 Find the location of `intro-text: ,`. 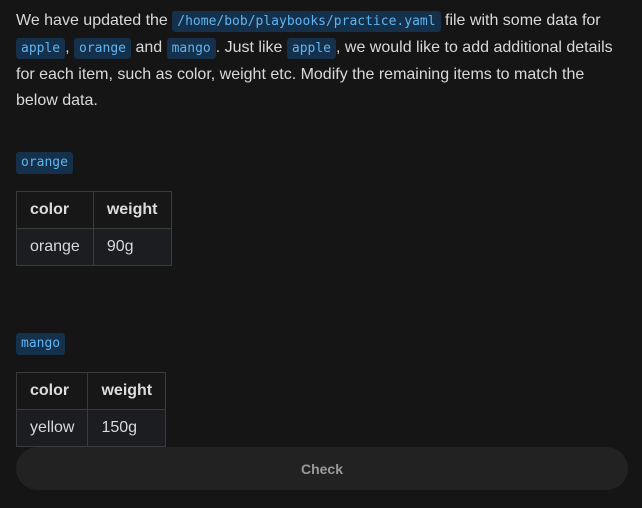

intro-text: , is located at coordinates (70, 47).